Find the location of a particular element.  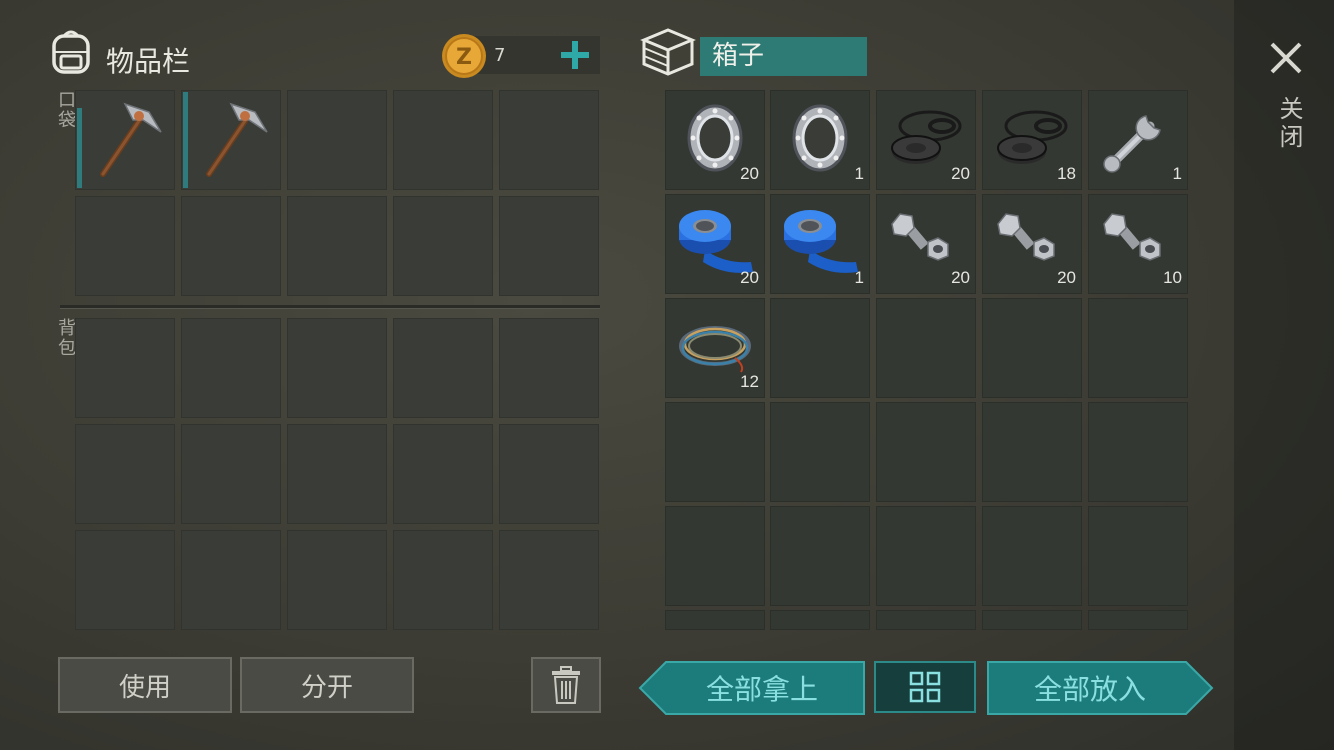

put-all-button: 全部放入 is located at coordinates (1100, 688).